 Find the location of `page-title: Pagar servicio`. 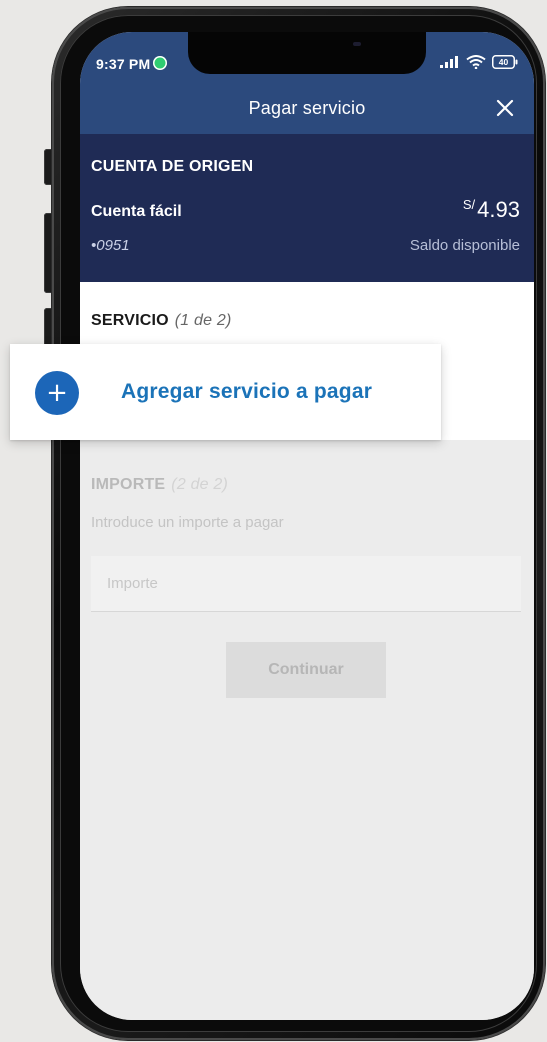

page-title: Pagar servicio is located at coordinates (307, 108).